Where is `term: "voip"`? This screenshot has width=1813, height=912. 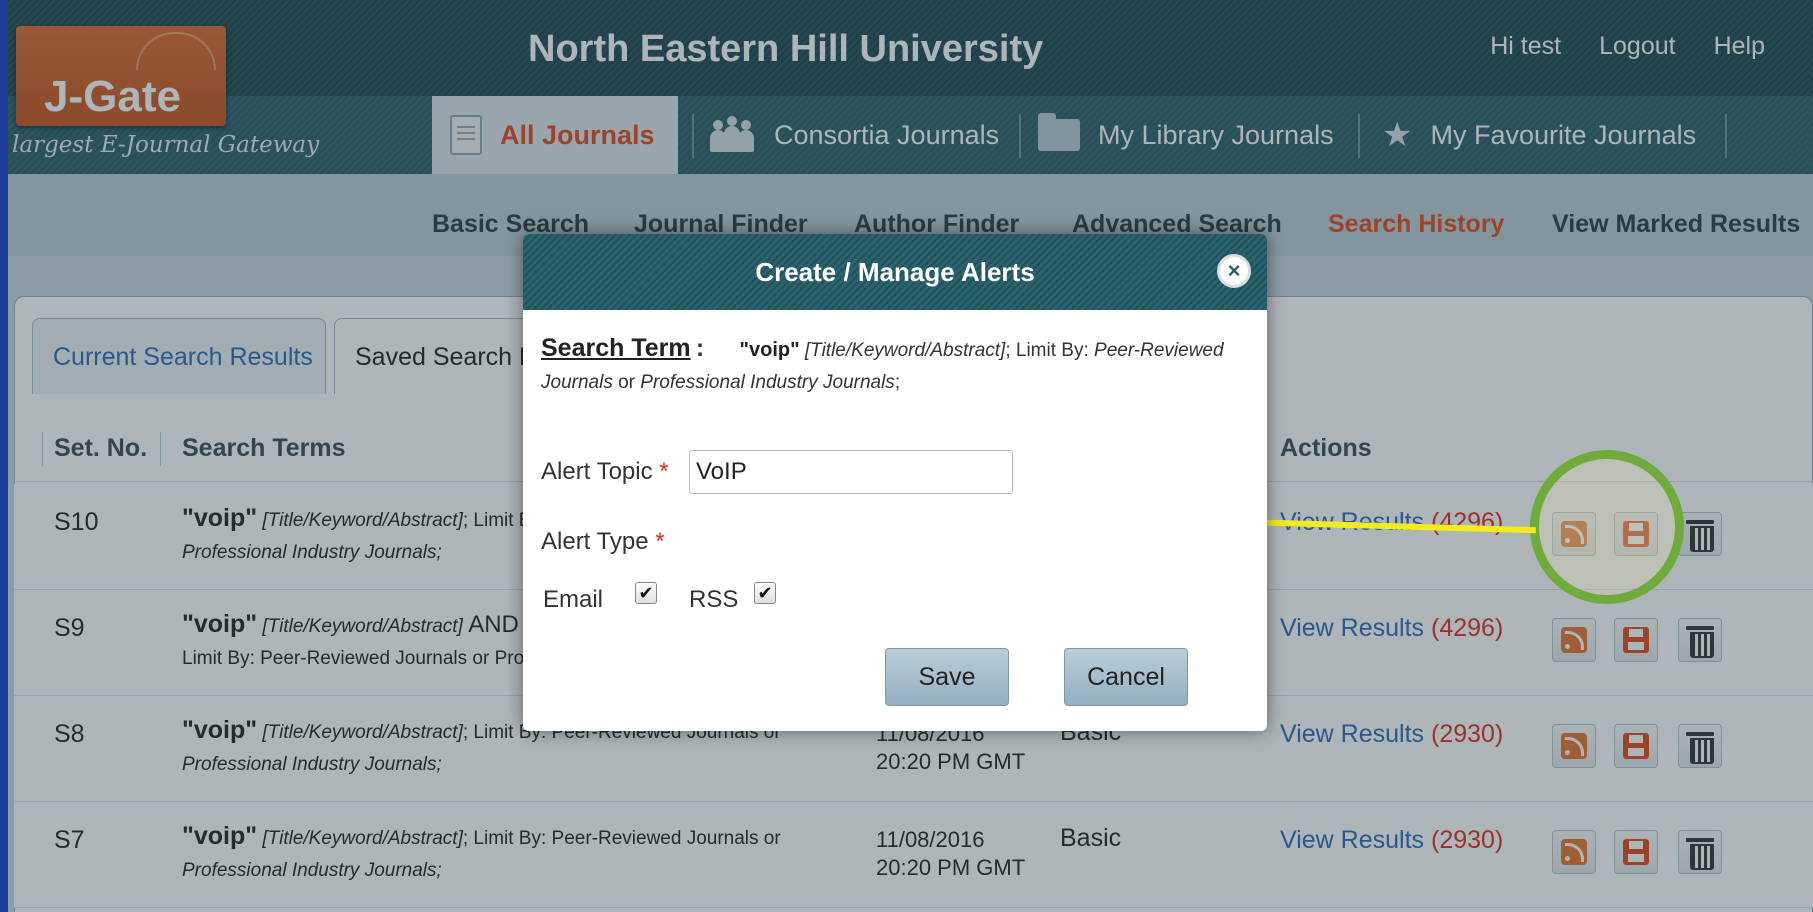 term: "voip" is located at coordinates (769, 350).